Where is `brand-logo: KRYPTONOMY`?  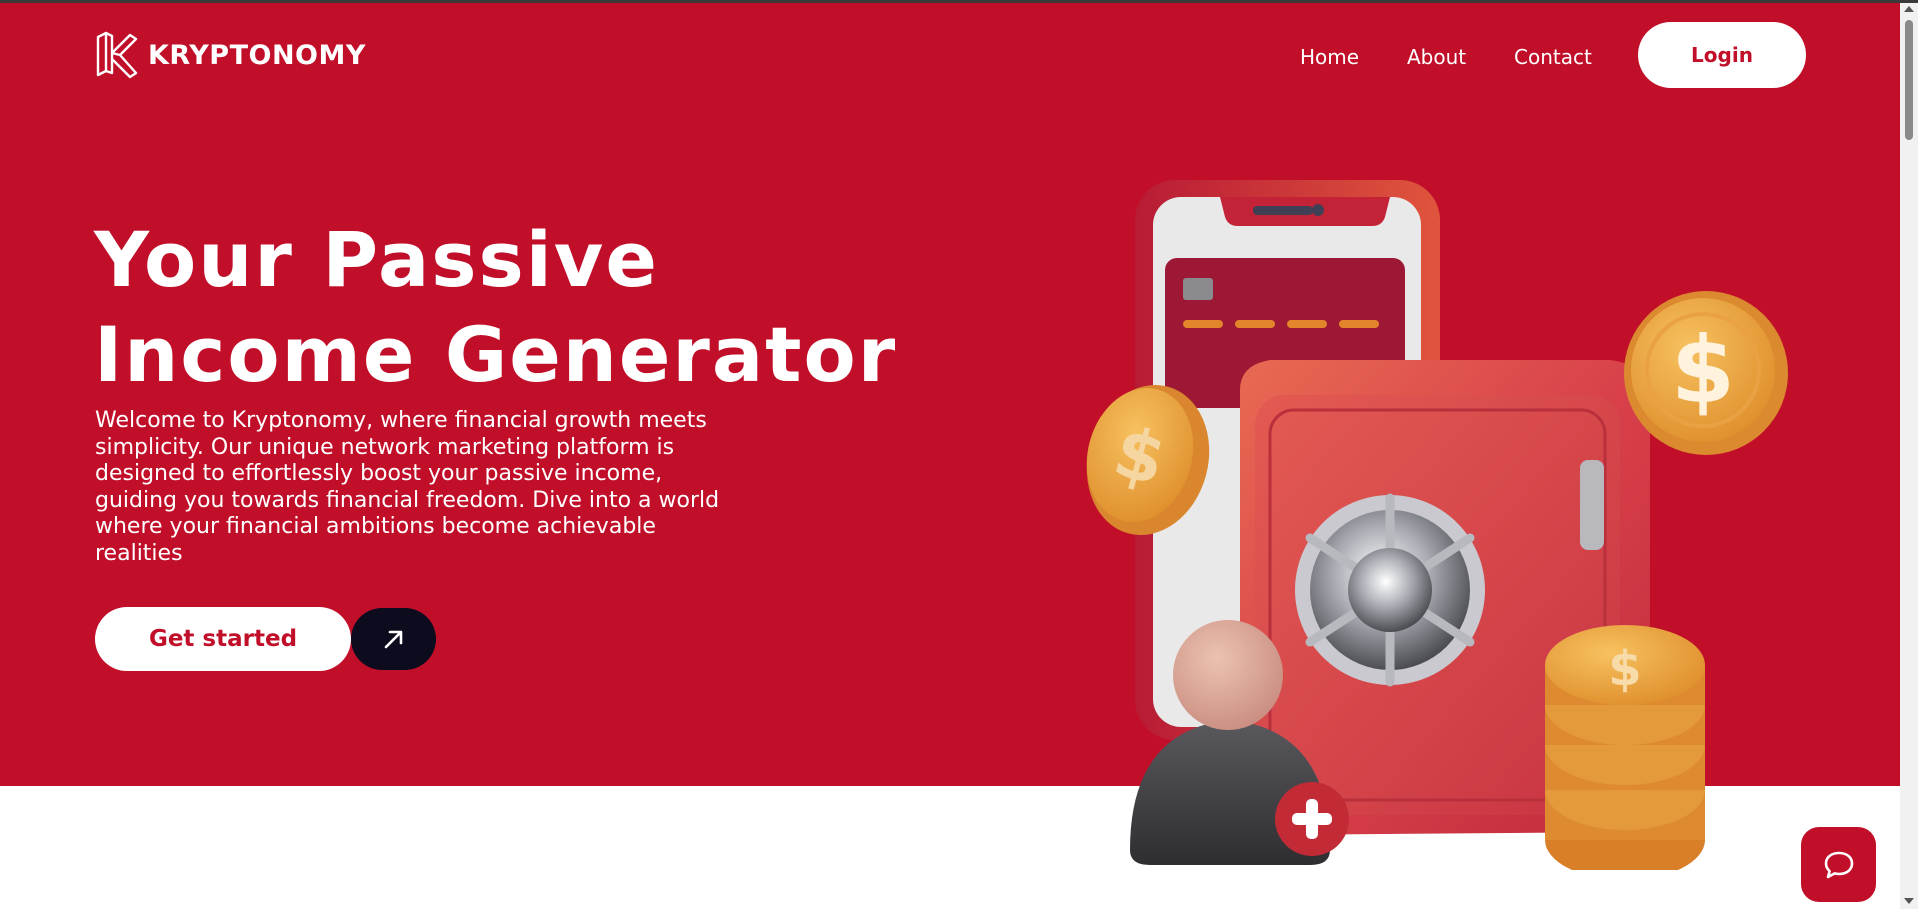 brand-logo: KRYPTONOMY is located at coordinates (230, 55).